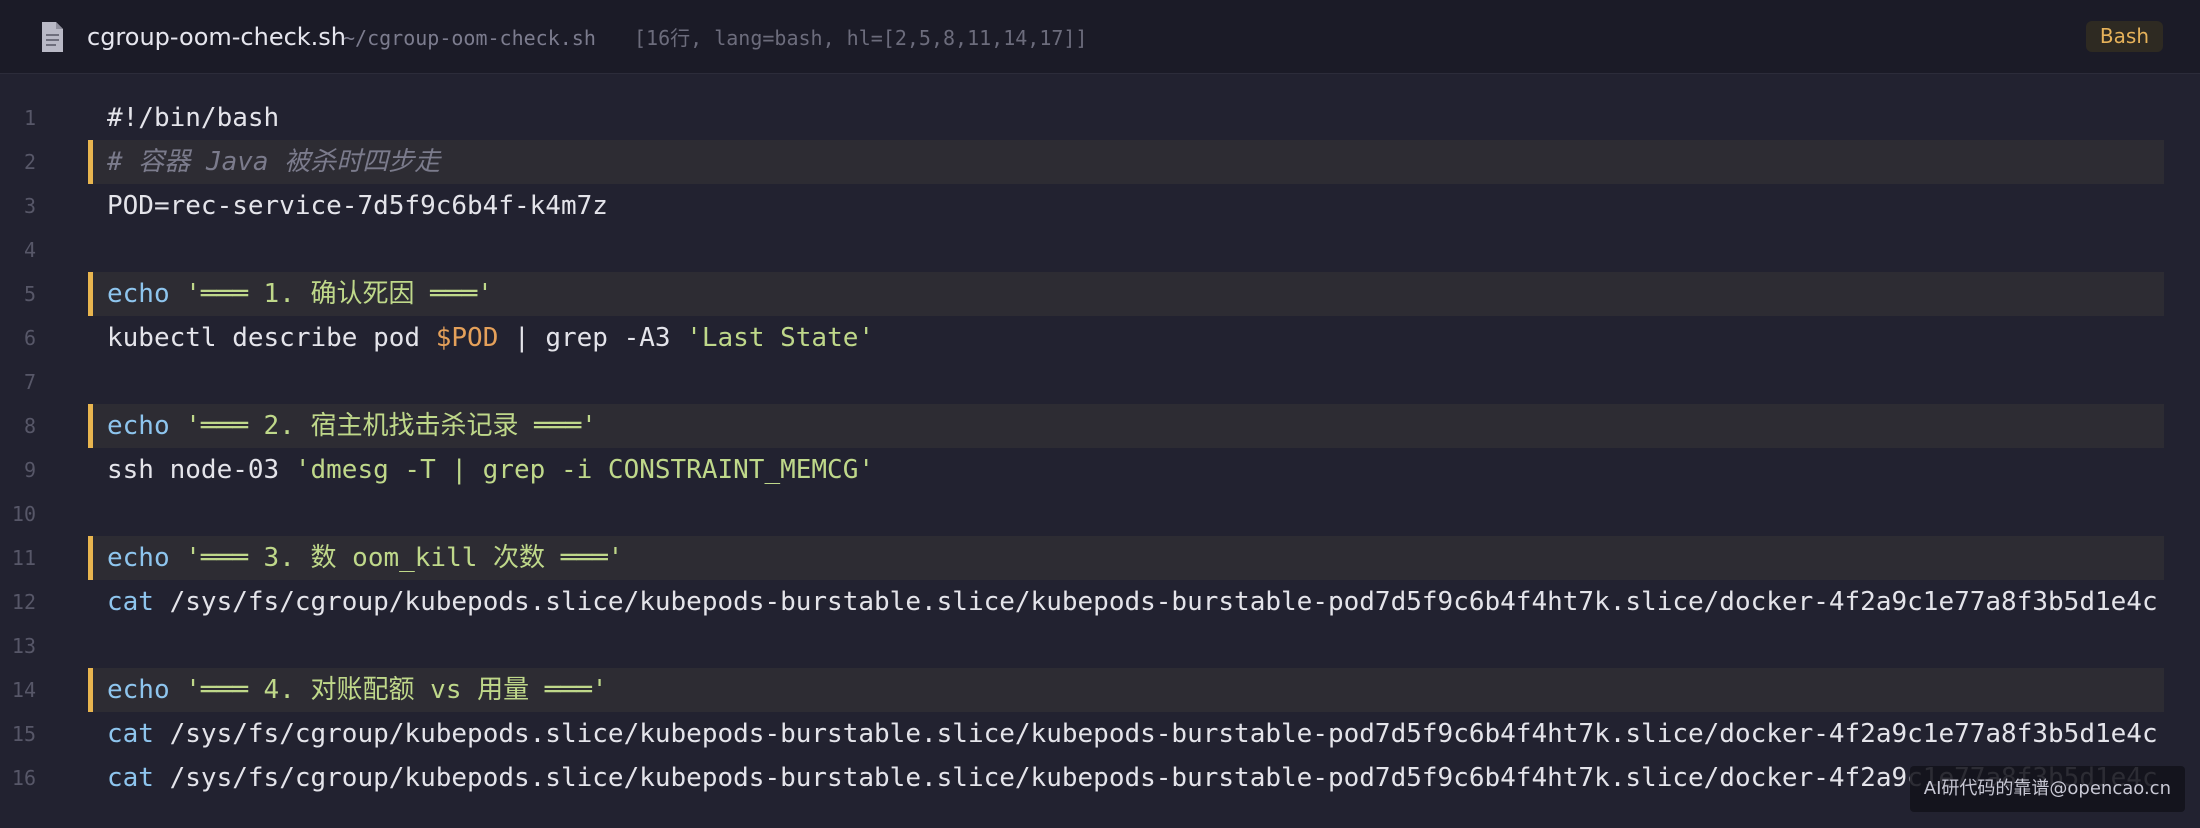 This screenshot has height=828, width=2200. I want to click on code-token-str: '═══ 3. 数 oom_kill 次数 ═══', so click(404, 558).